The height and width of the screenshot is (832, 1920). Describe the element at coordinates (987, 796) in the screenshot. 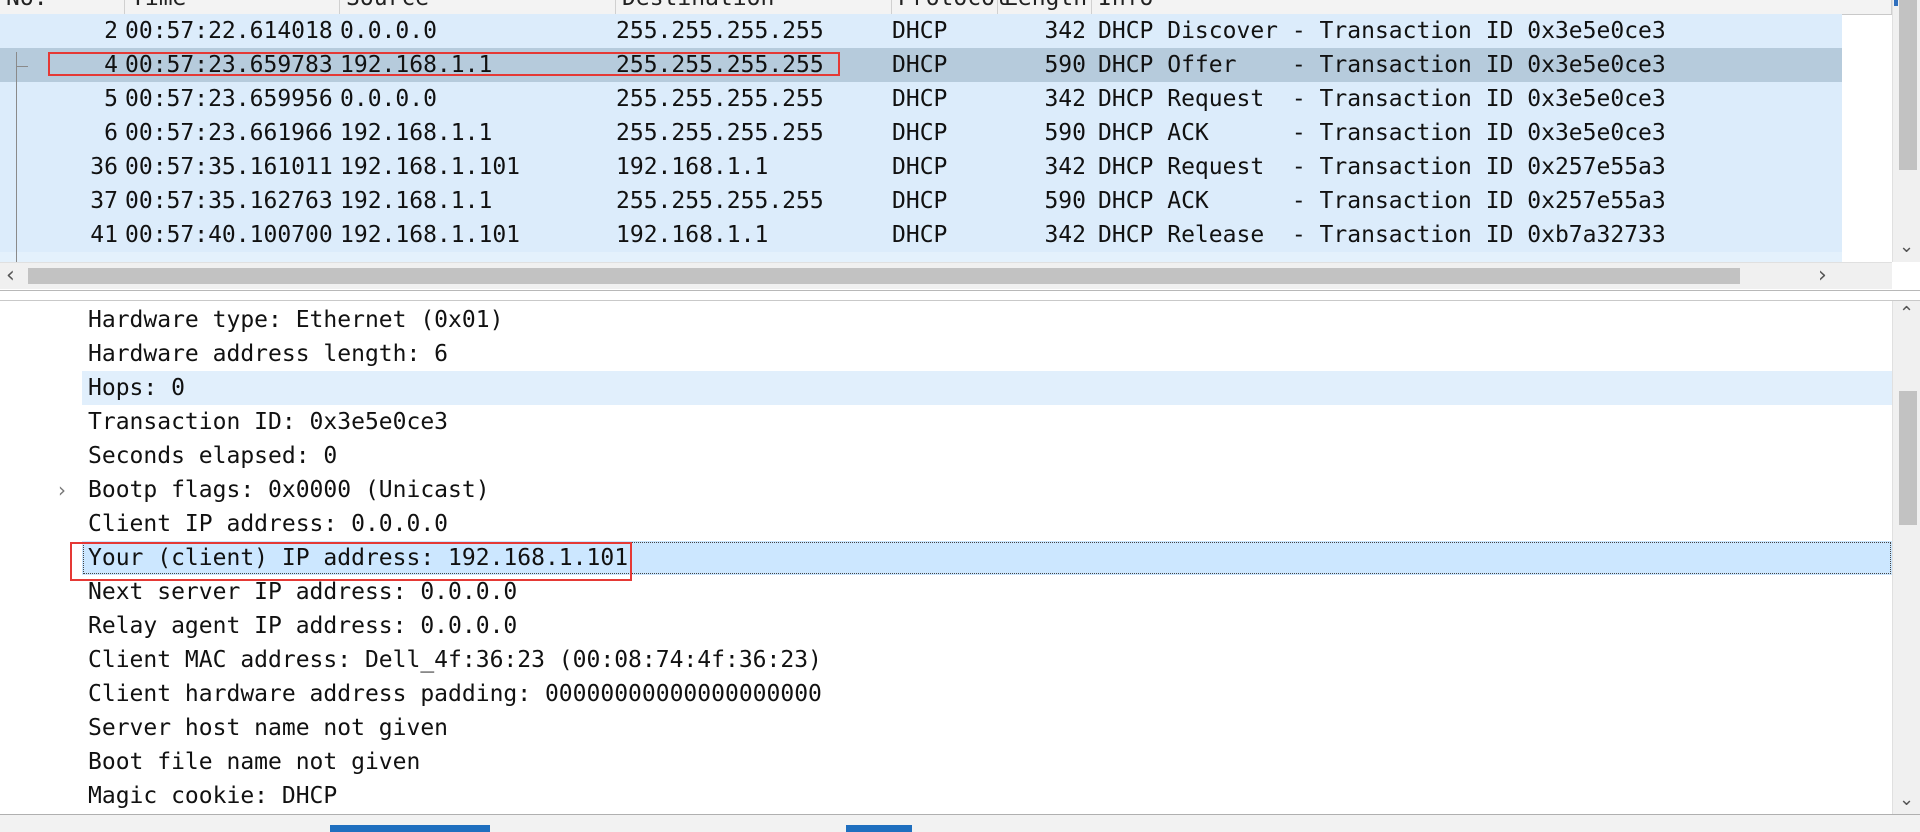

I see `detail-field: Magic cookie: DHCP` at that location.